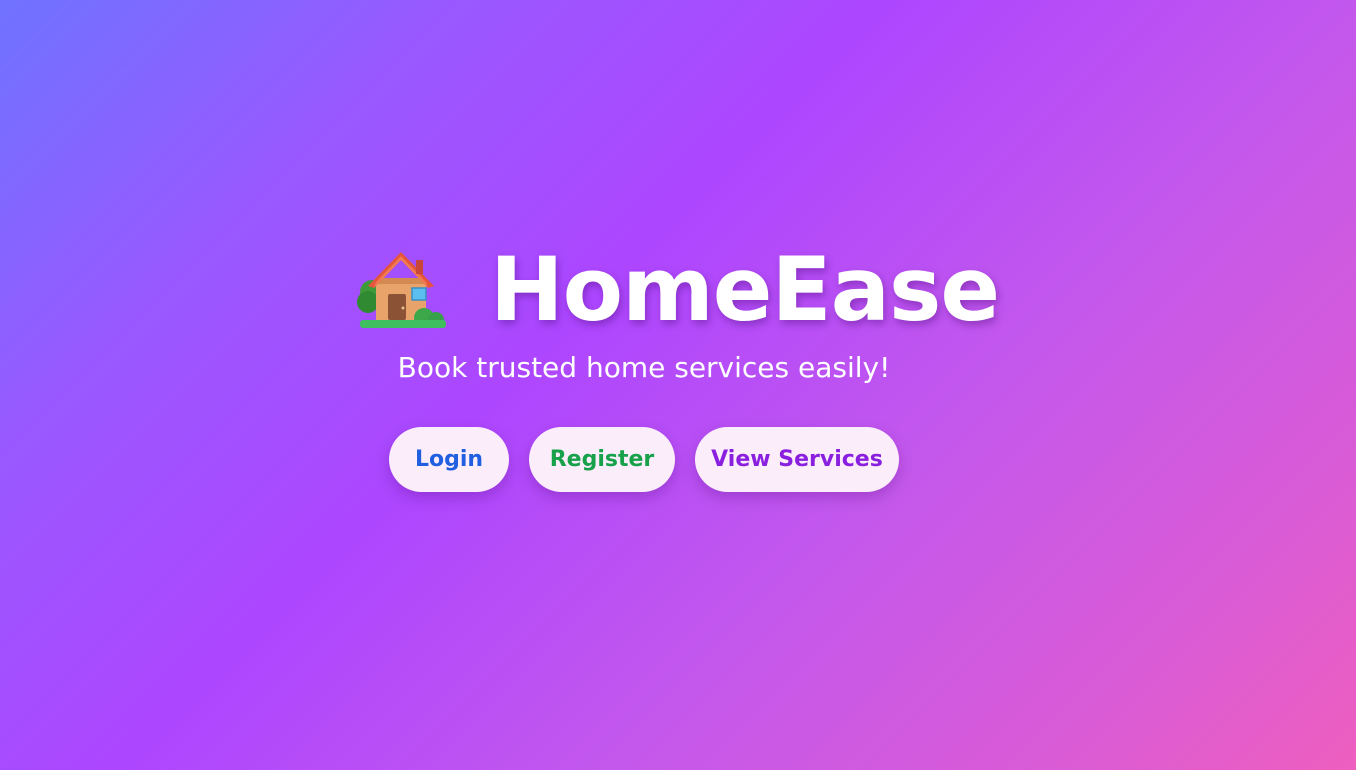  I want to click on title-row: HomeEase, so click(677, 289).